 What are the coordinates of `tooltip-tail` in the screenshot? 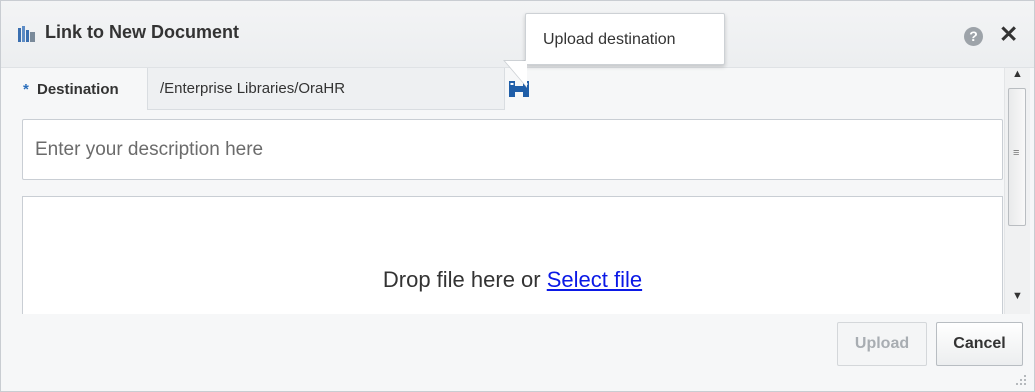 It's located at (516, 74).